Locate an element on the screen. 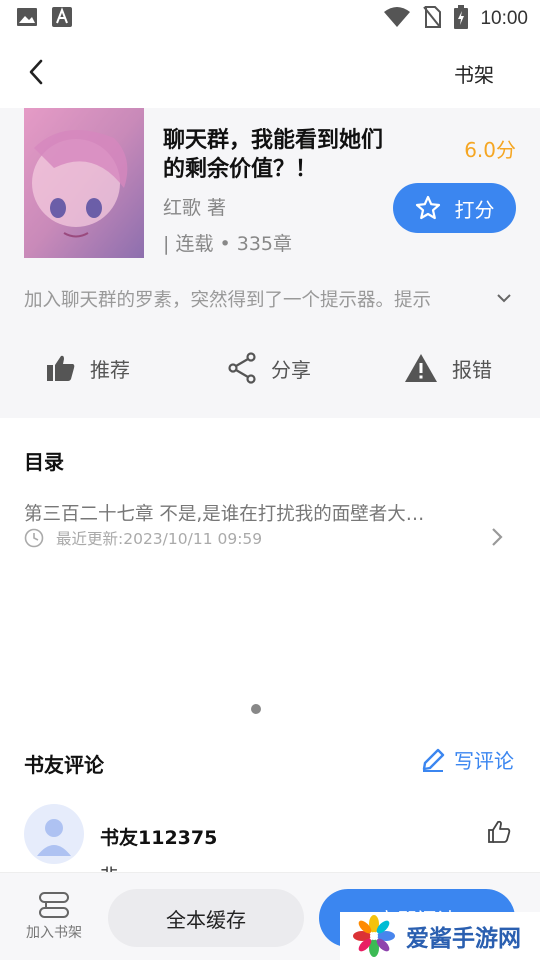 Image resolution: width=540 pixels, height=960 pixels. rate-button: 打分 is located at coordinates (454, 208).